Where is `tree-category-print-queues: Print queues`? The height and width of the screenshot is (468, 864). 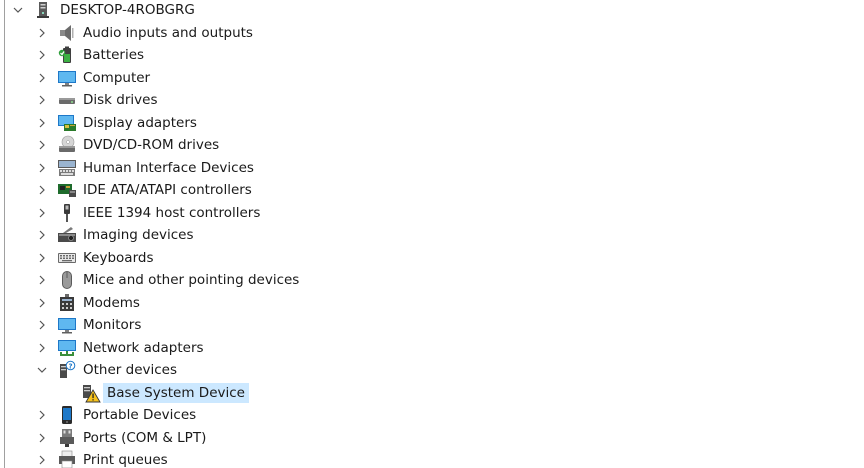
tree-category-print-queues: Print queues is located at coordinates (432, 458).